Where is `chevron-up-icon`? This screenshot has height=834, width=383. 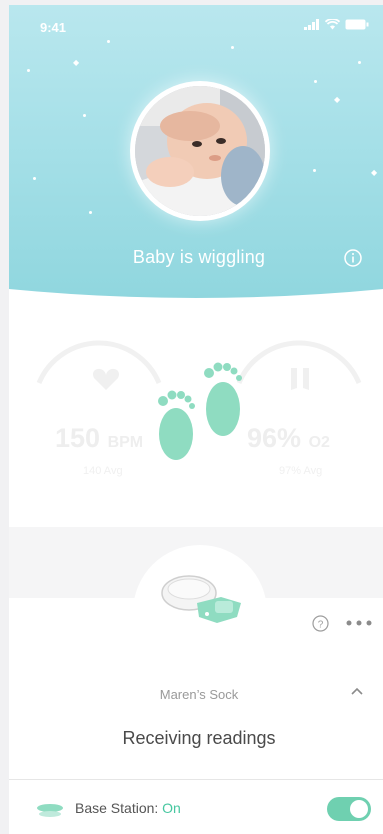 chevron-up-icon is located at coordinates (357, 691).